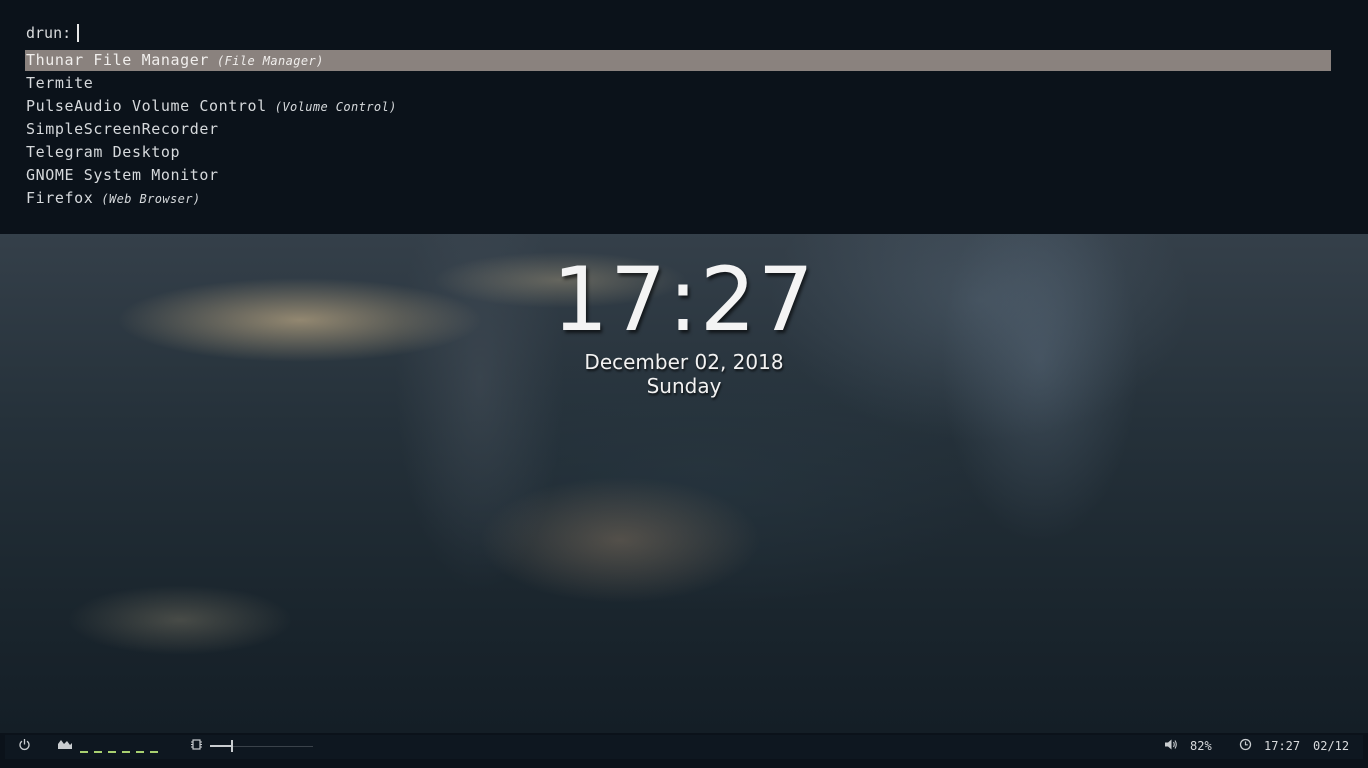 The image size is (1368, 768). What do you see at coordinates (220, 746) in the screenshot?
I see `memory-usage-fill` at bounding box center [220, 746].